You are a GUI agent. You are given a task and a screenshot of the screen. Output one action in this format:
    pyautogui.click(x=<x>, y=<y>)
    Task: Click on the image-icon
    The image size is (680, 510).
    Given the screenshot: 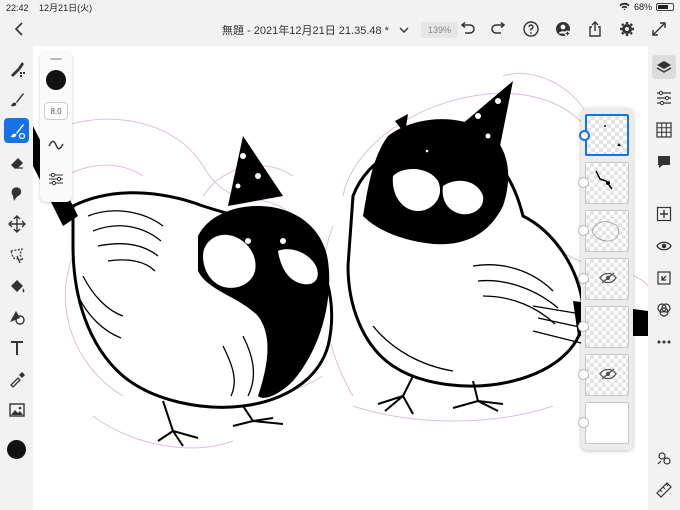 What is the action you would take?
    pyautogui.click(x=16, y=409)
    